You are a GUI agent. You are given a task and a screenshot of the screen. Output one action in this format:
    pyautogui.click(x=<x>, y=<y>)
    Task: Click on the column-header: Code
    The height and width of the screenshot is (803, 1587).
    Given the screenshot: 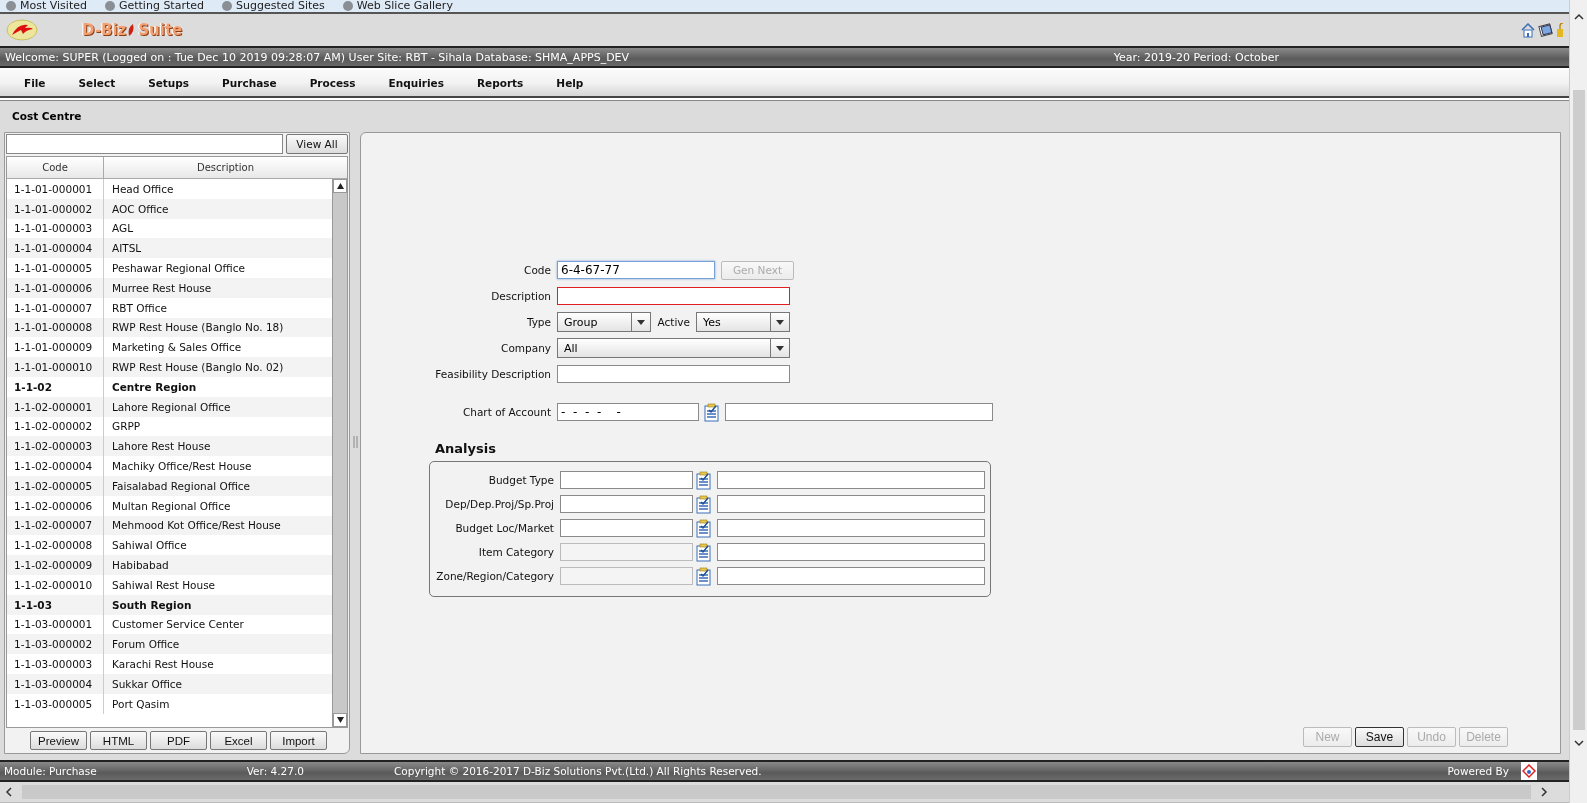 What is the action you would take?
    pyautogui.click(x=55, y=167)
    